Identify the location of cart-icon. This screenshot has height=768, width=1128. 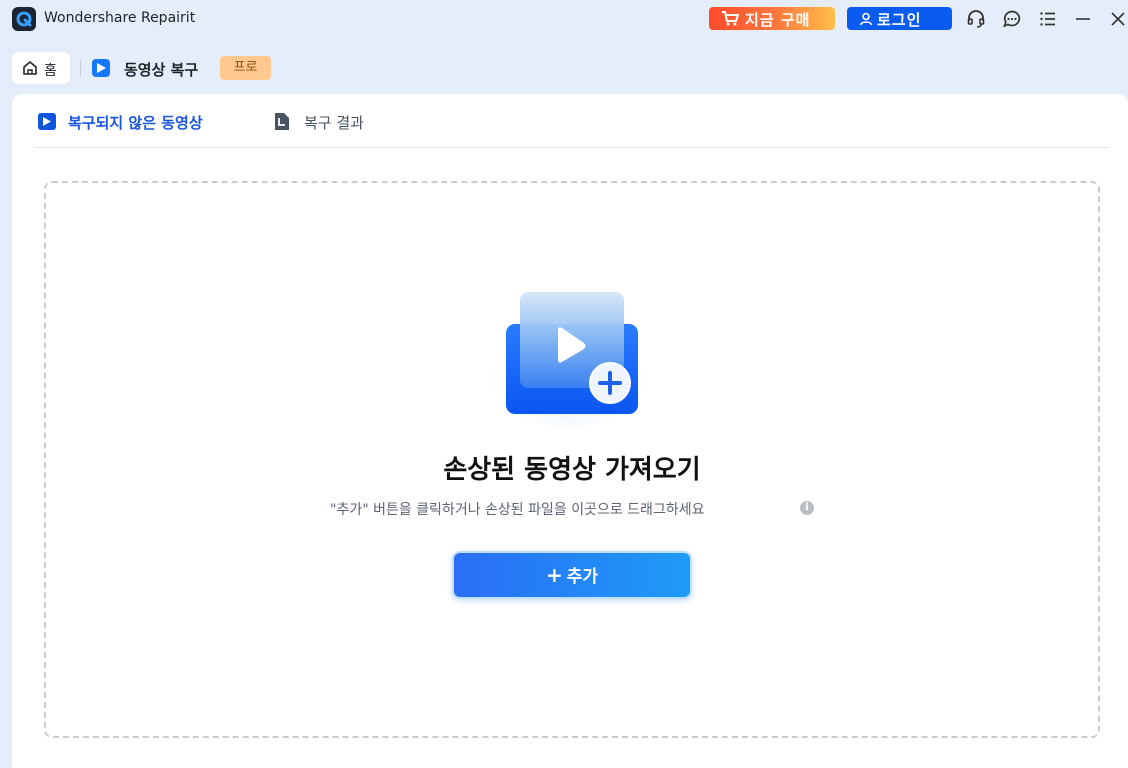
(730, 20).